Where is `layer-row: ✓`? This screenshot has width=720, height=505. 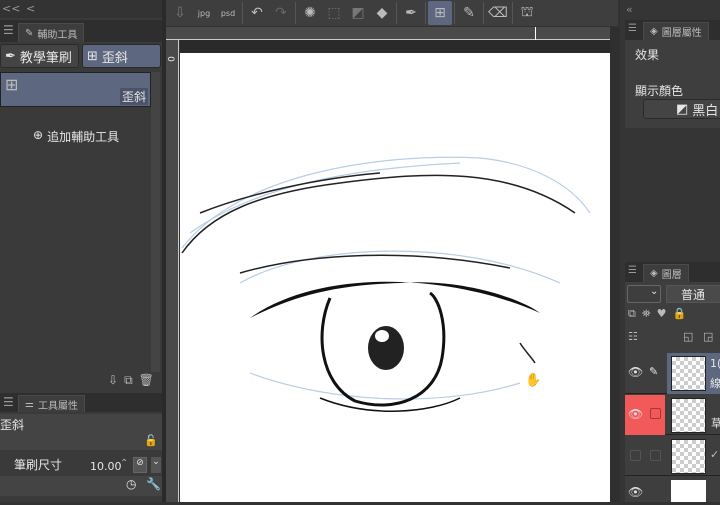 layer-row: ✓ is located at coordinates (672, 456).